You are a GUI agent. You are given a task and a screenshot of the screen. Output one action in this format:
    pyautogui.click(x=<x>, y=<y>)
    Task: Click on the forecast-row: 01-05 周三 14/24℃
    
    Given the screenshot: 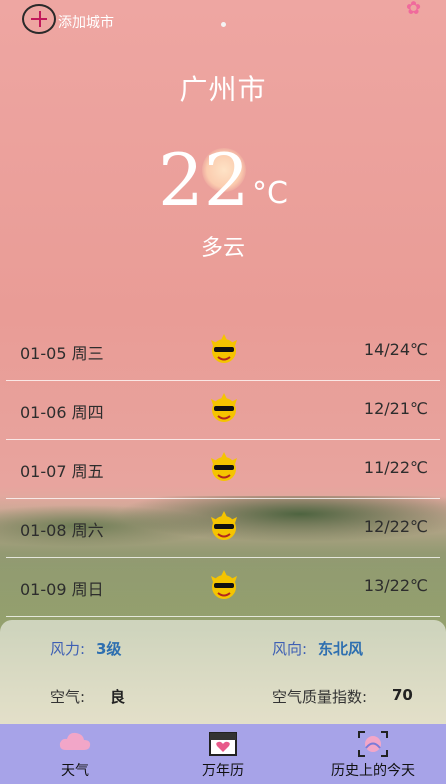 What is the action you would take?
    pyautogui.click(x=223, y=351)
    